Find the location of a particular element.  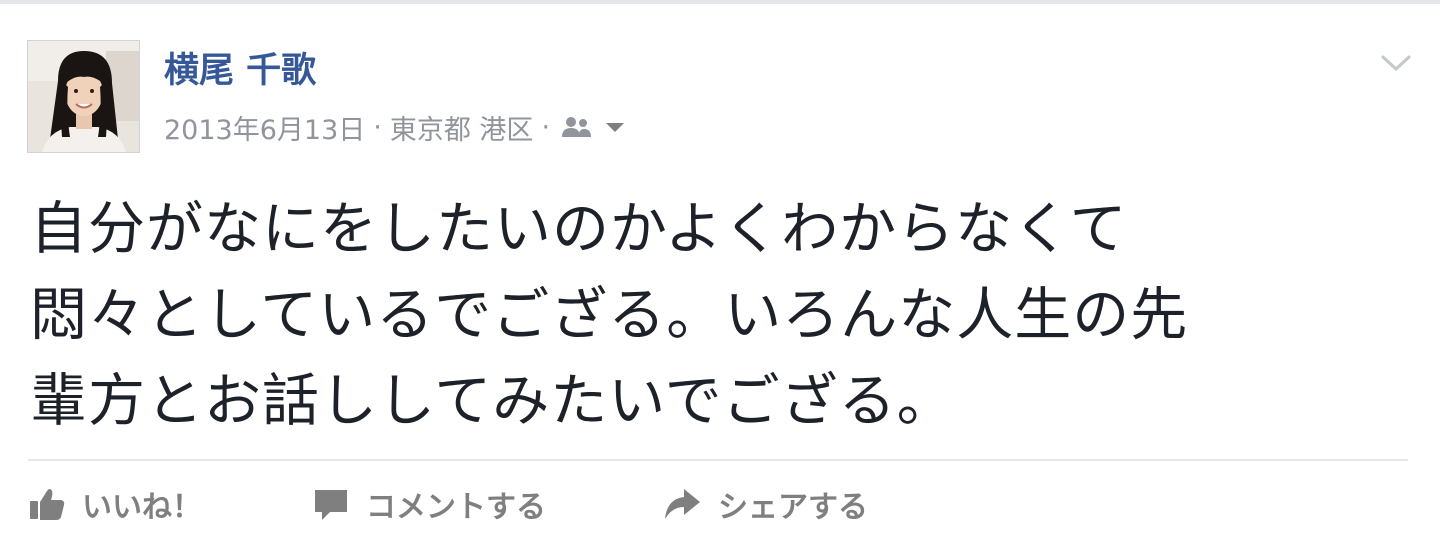

avatar-photo is located at coordinates (83, 96).